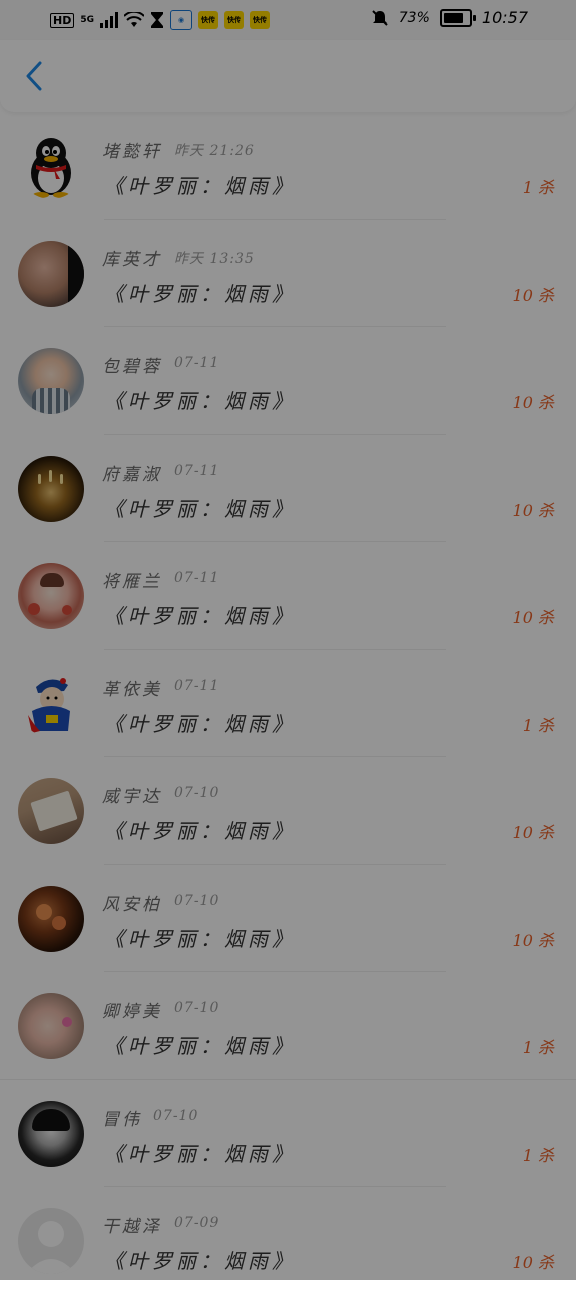  What do you see at coordinates (132, 1227) in the screenshot?
I see `contact-name: 干越泽` at bounding box center [132, 1227].